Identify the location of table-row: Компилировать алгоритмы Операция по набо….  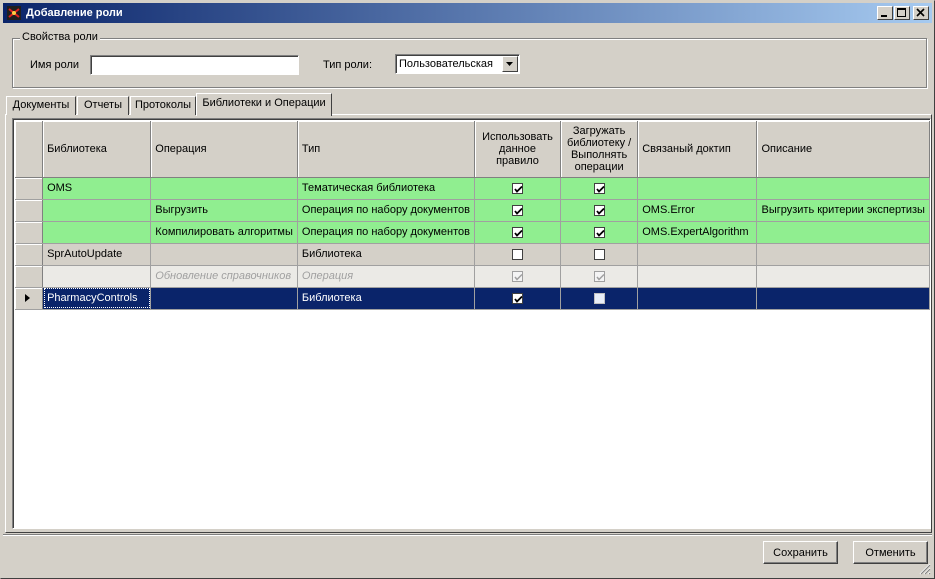
(472, 232).